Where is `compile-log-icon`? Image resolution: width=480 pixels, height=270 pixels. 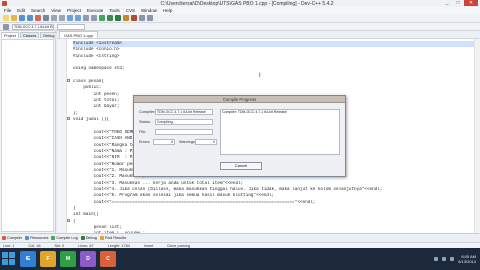 compile-log-icon is located at coordinates (53, 238).